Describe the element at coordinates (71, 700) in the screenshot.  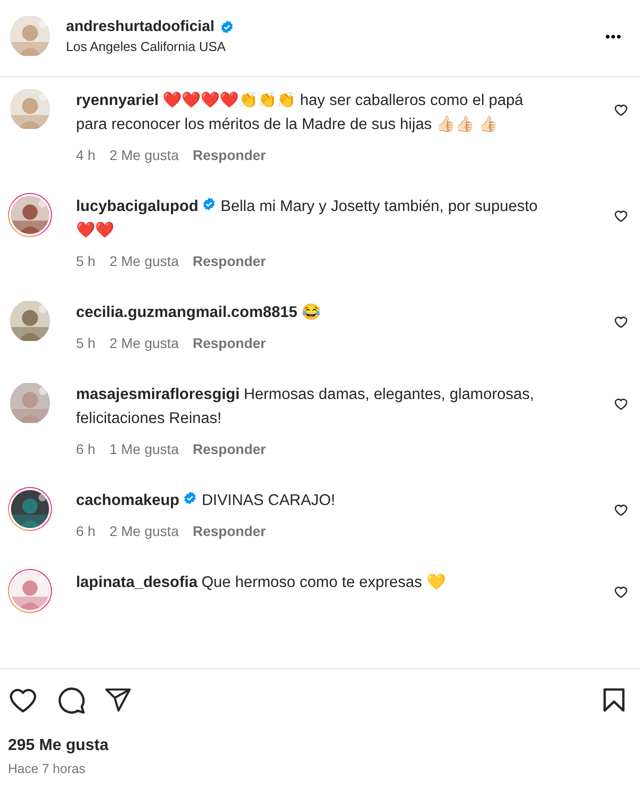
I see `comment-icon` at that location.